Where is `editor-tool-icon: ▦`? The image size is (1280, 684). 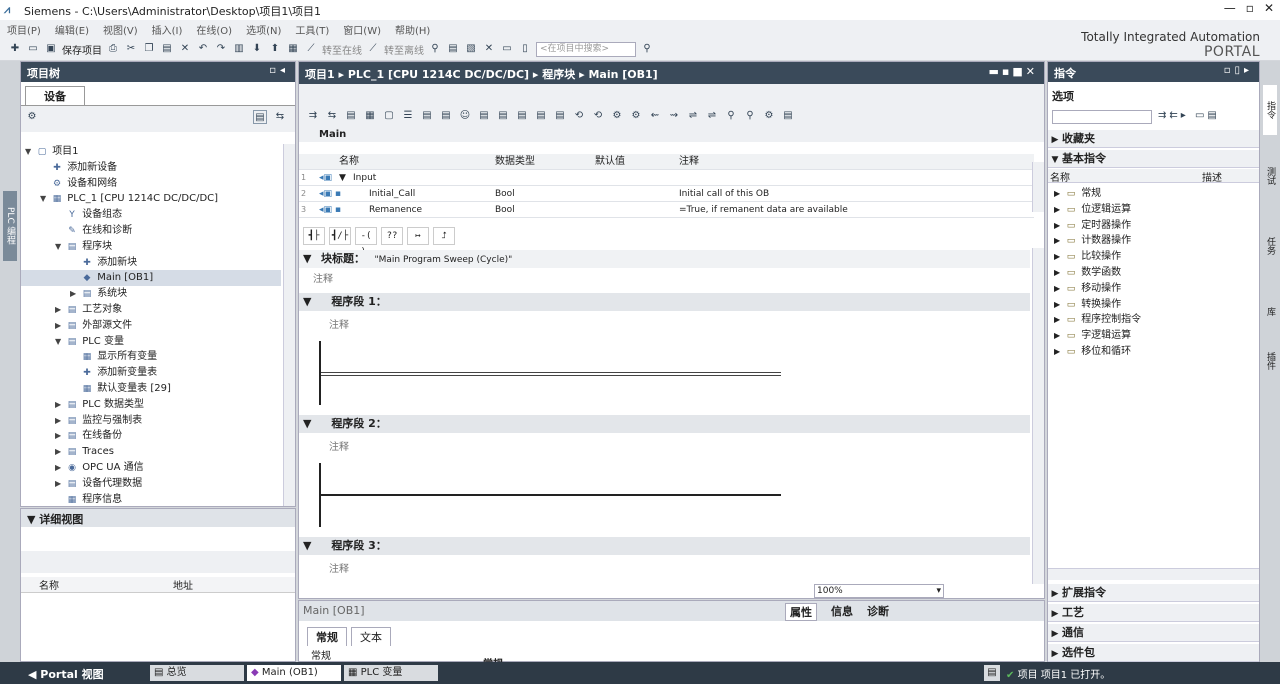
editor-tool-icon: ▦ is located at coordinates (370, 116).